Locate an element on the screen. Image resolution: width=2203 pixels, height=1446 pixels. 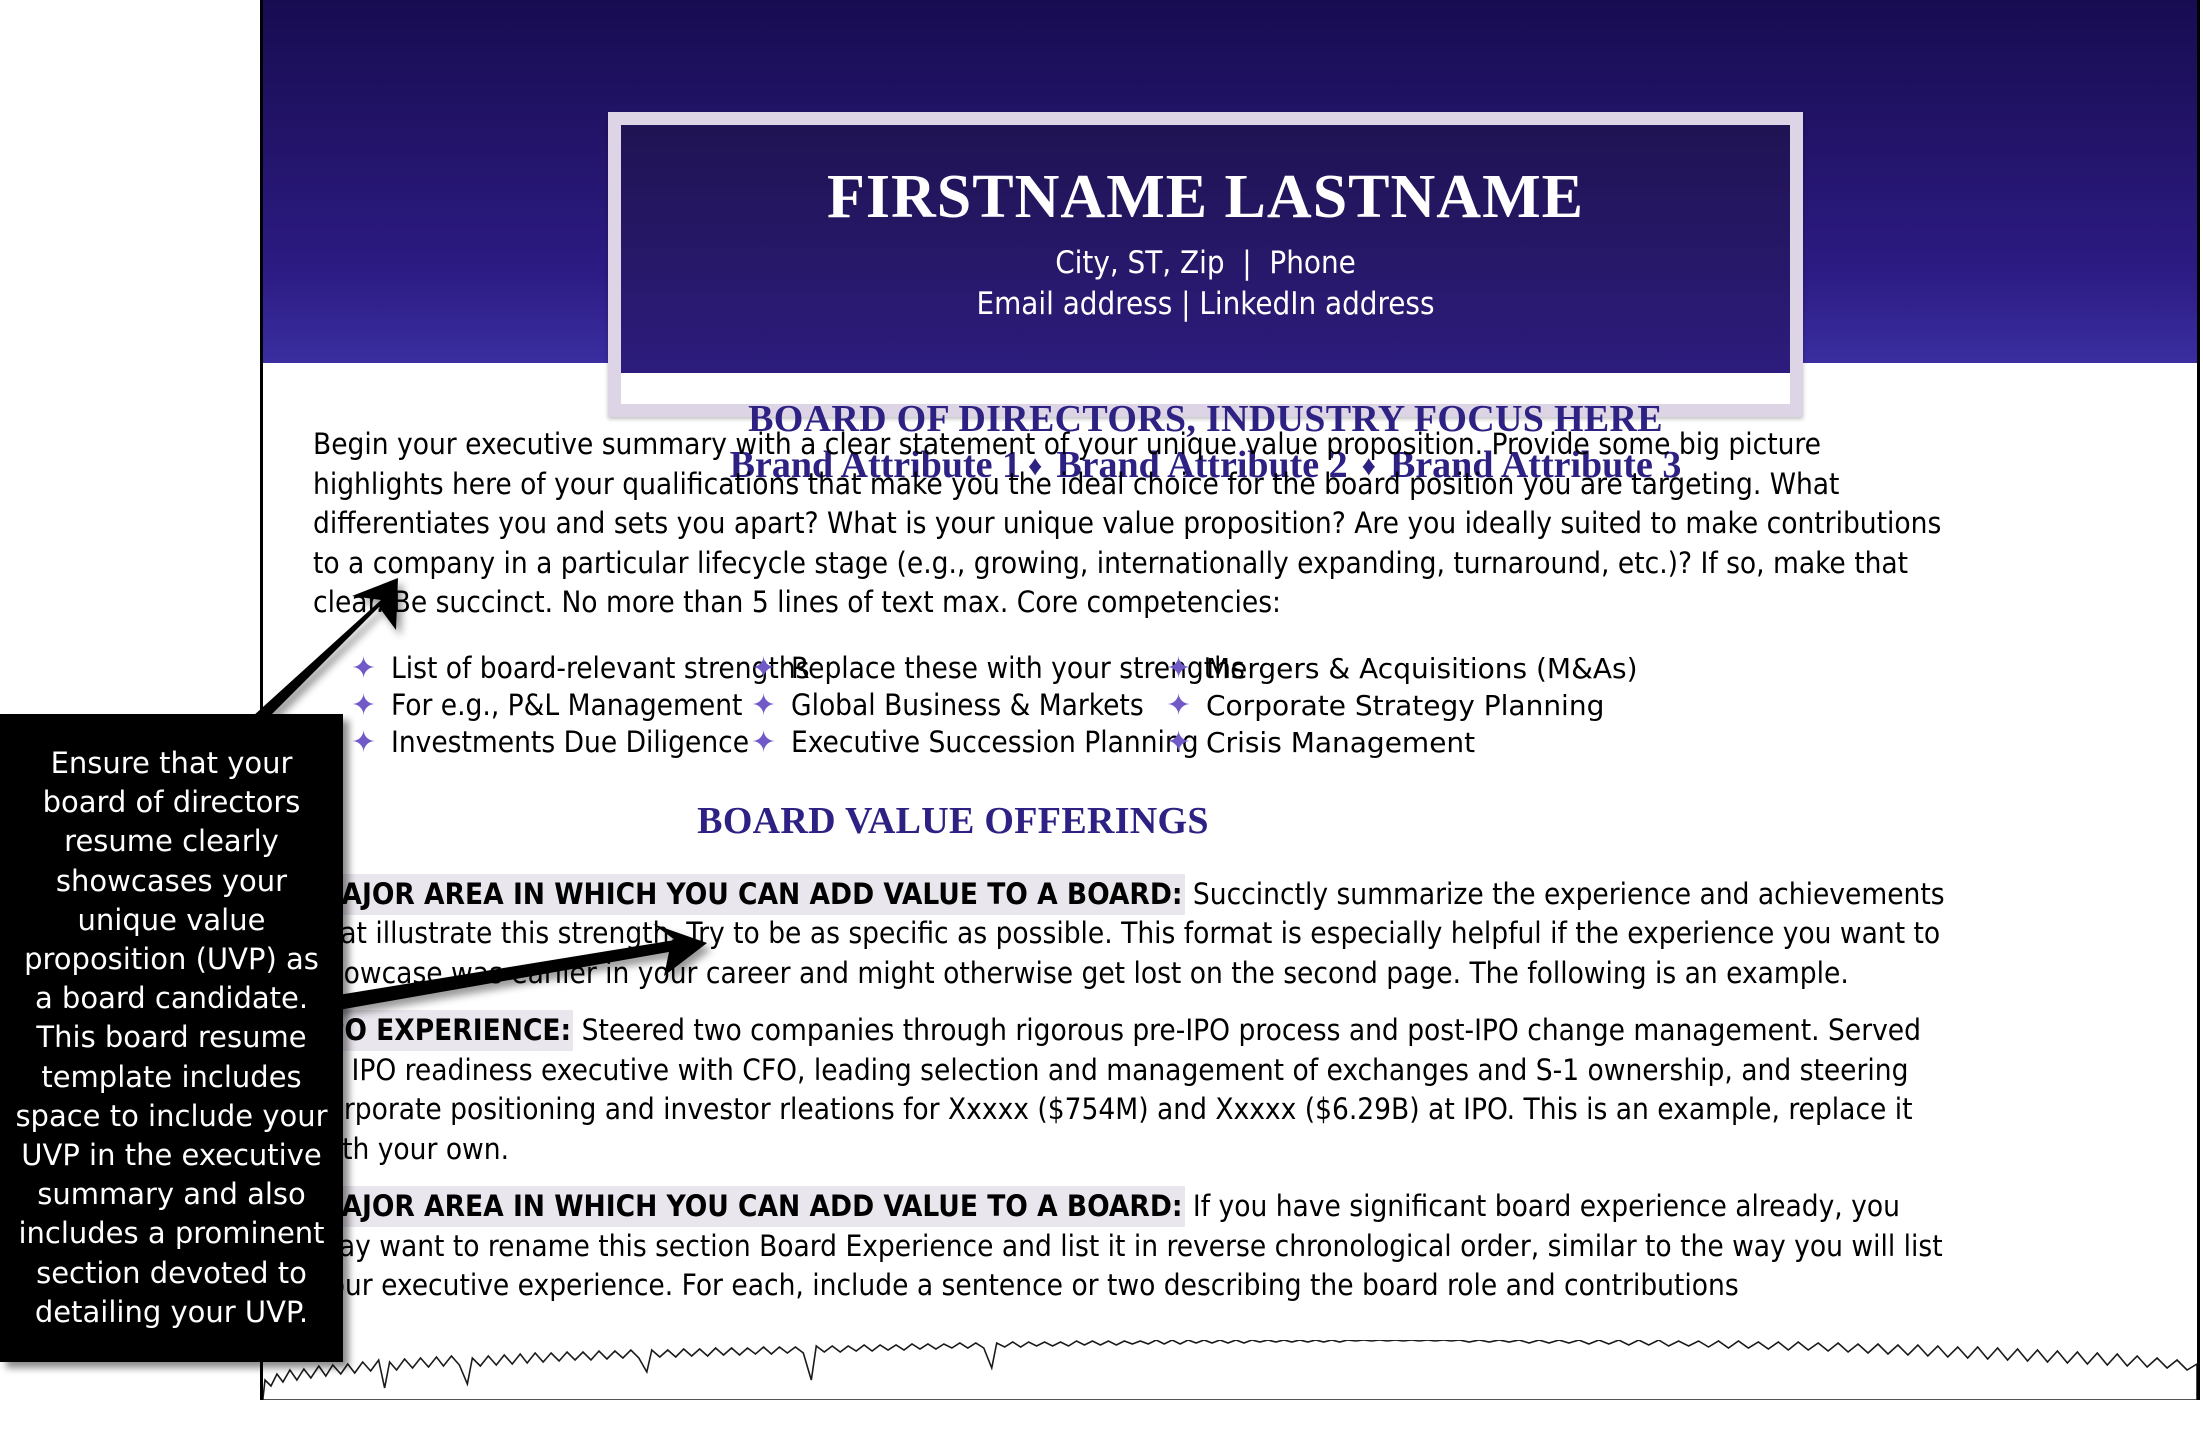
competency-label: Global Business & Markets is located at coordinates (967, 704).